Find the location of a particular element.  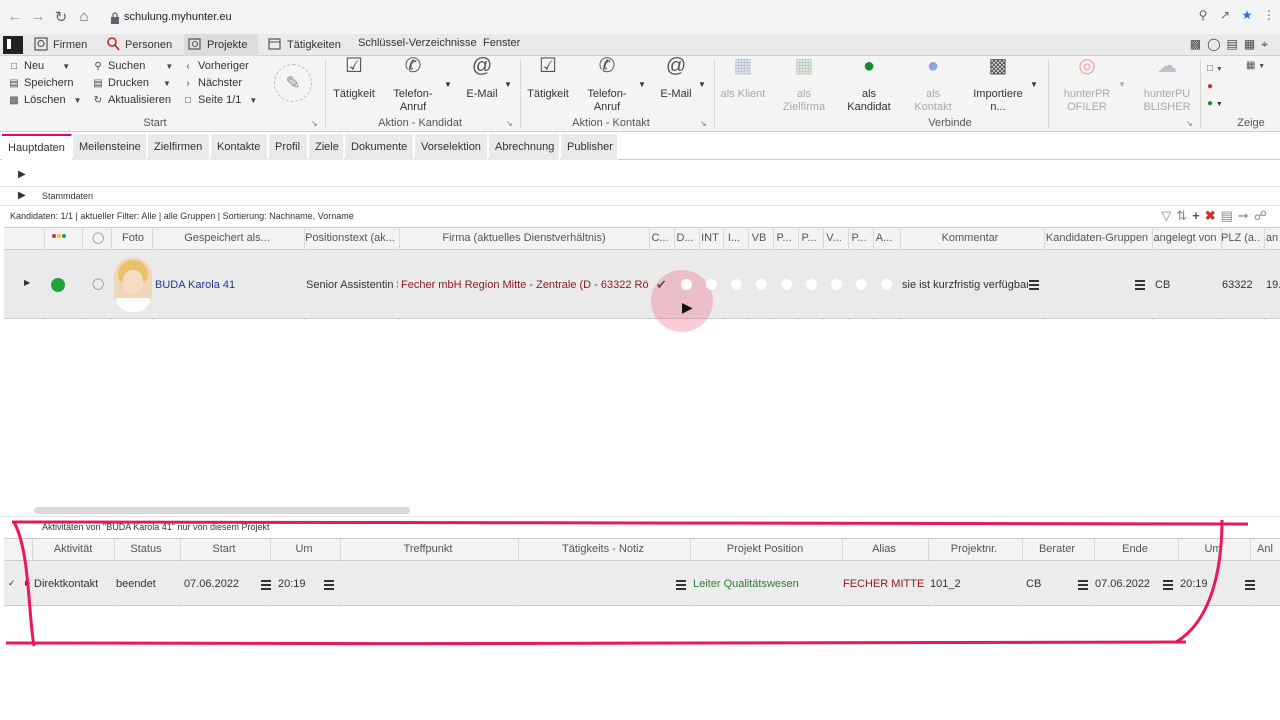

vorheriger-button: ‹ Vorheriger is located at coordinates (215, 66).